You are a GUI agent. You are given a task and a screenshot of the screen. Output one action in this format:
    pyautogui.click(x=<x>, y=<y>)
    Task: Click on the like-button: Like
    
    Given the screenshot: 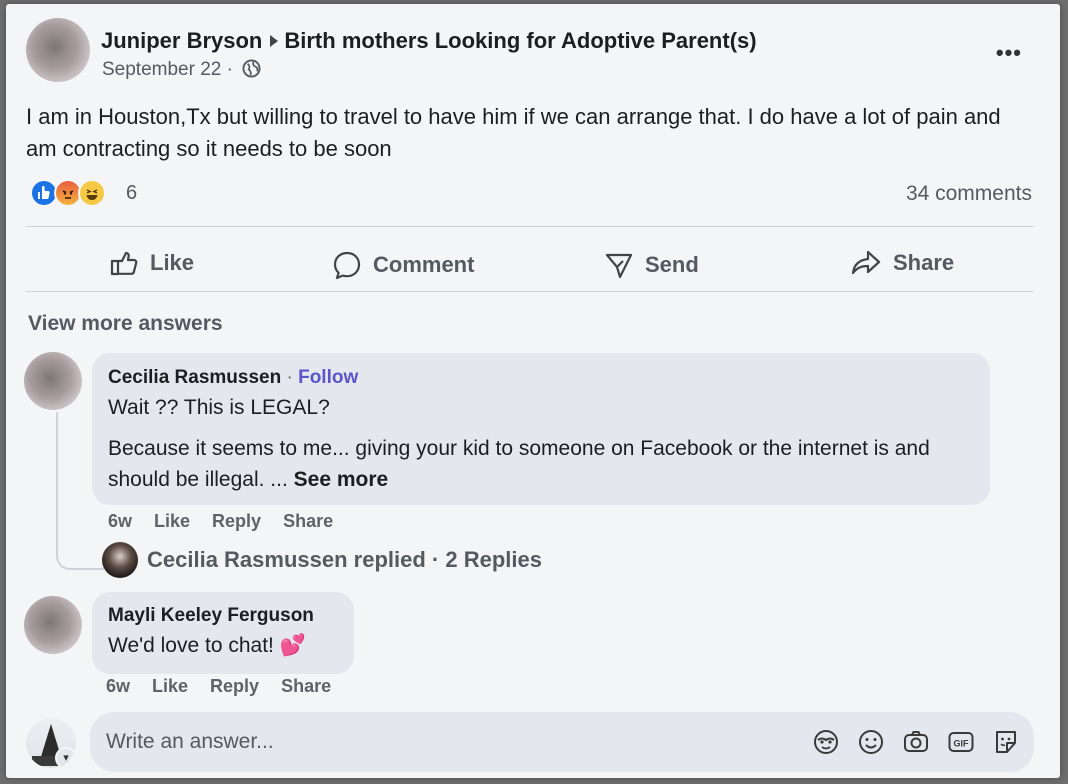 What is the action you would take?
    pyautogui.click(x=151, y=263)
    